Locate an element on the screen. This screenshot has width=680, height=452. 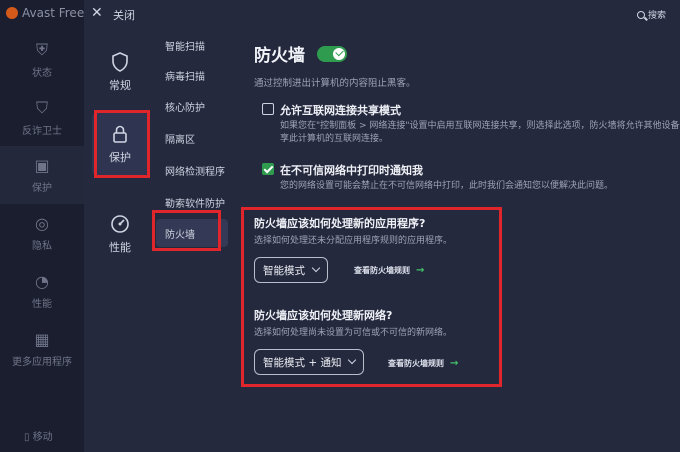
lock-icon: ▣ is located at coordinates (42, 165).